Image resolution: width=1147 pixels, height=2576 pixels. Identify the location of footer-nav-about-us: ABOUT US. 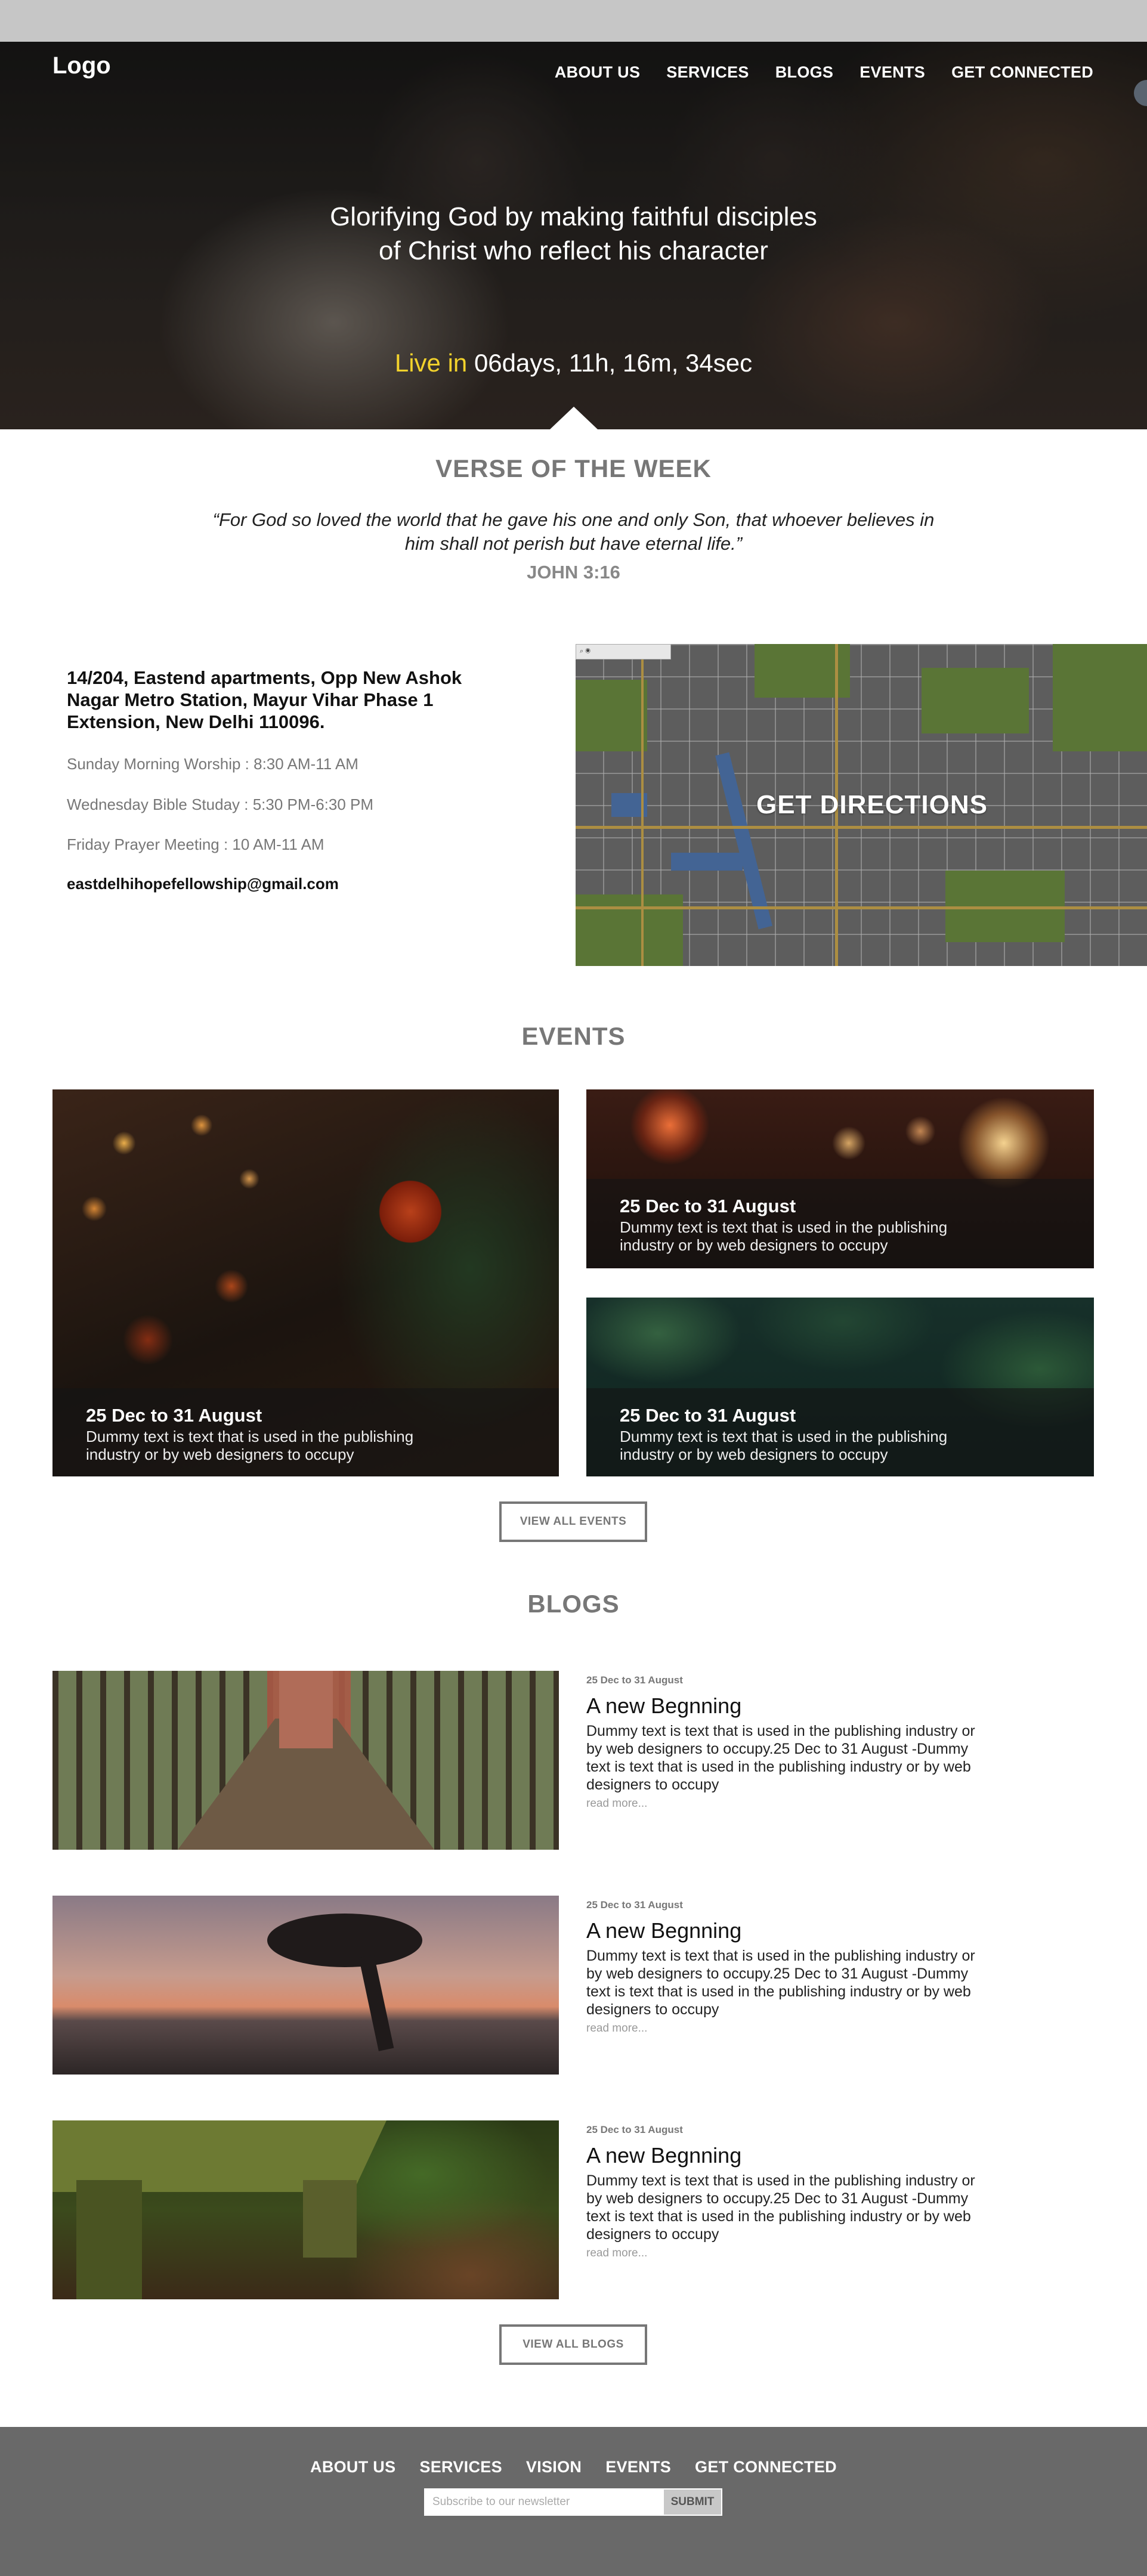
(352, 2467).